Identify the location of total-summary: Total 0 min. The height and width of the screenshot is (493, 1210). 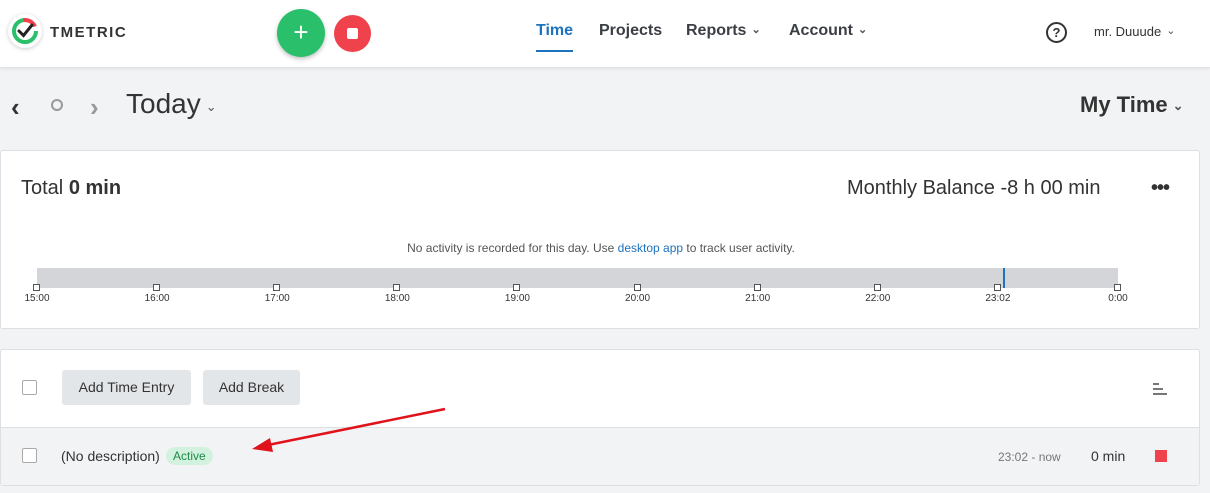
(71, 188).